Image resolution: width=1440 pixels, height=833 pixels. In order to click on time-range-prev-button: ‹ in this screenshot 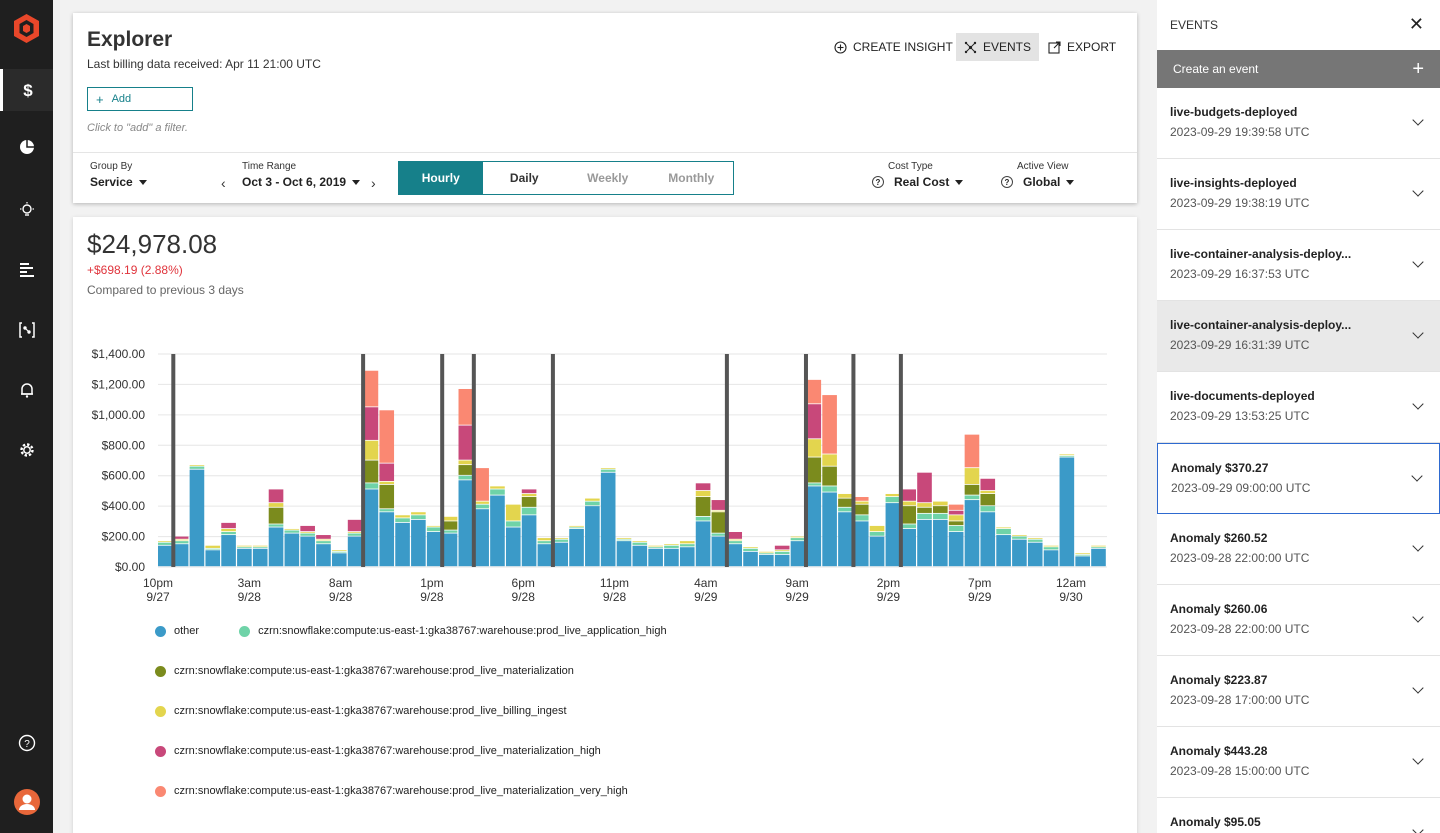, I will do `click(223, 183)`.